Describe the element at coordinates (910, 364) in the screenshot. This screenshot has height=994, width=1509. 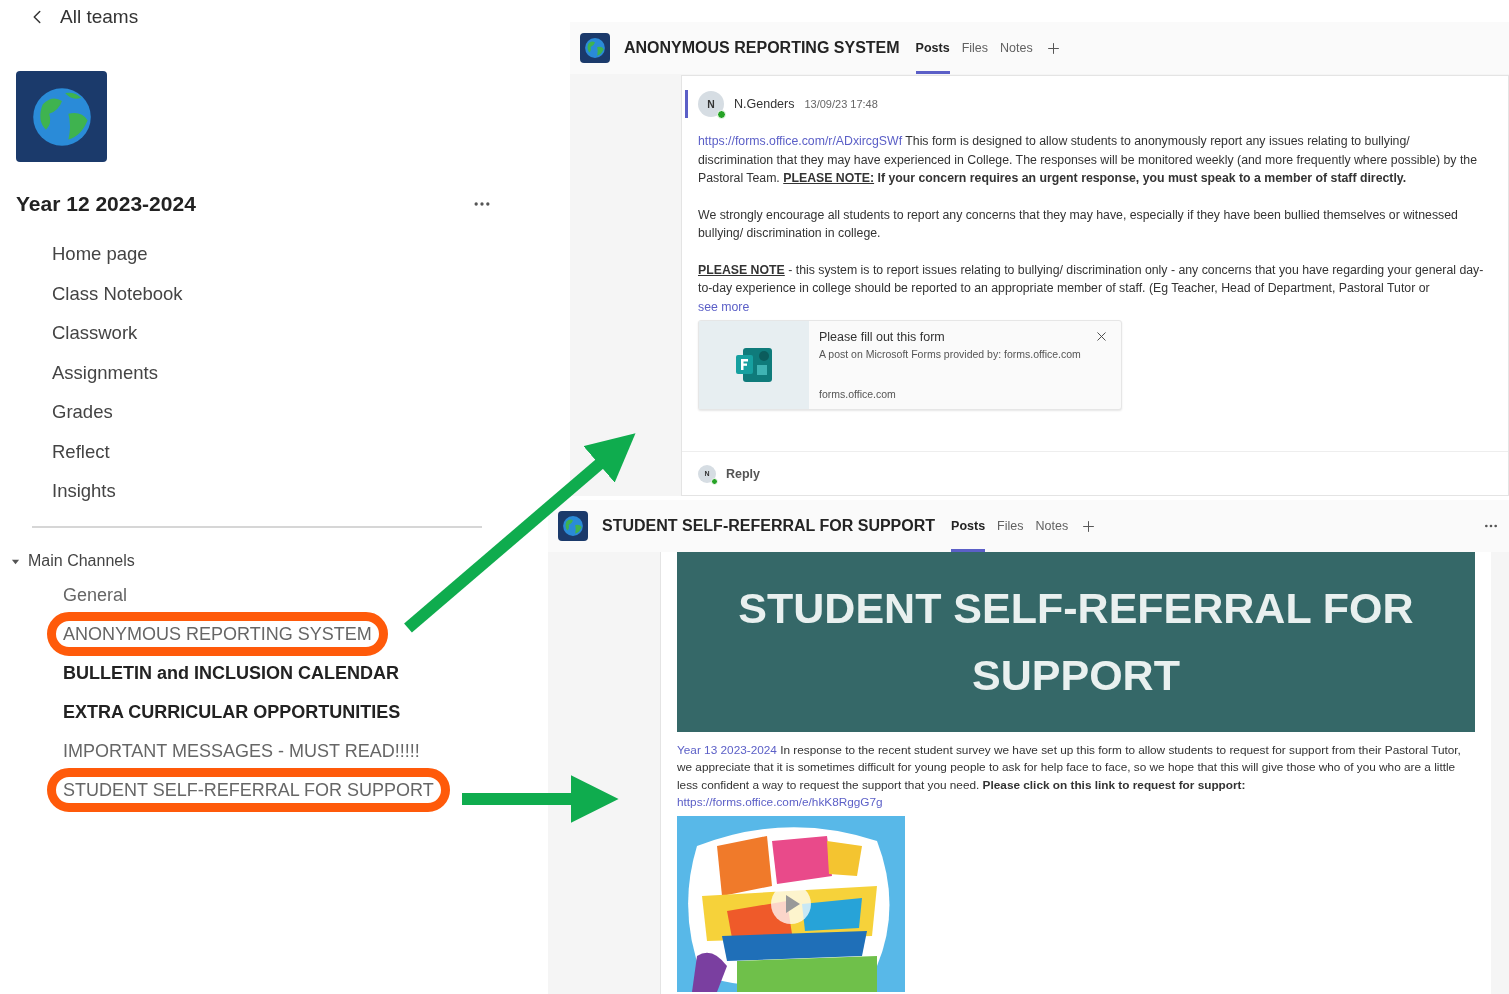
I see `link-preview-card: Please fill out this form A post on Microsoft Forms provided by: forms.office.com forms.office.com` at that location.